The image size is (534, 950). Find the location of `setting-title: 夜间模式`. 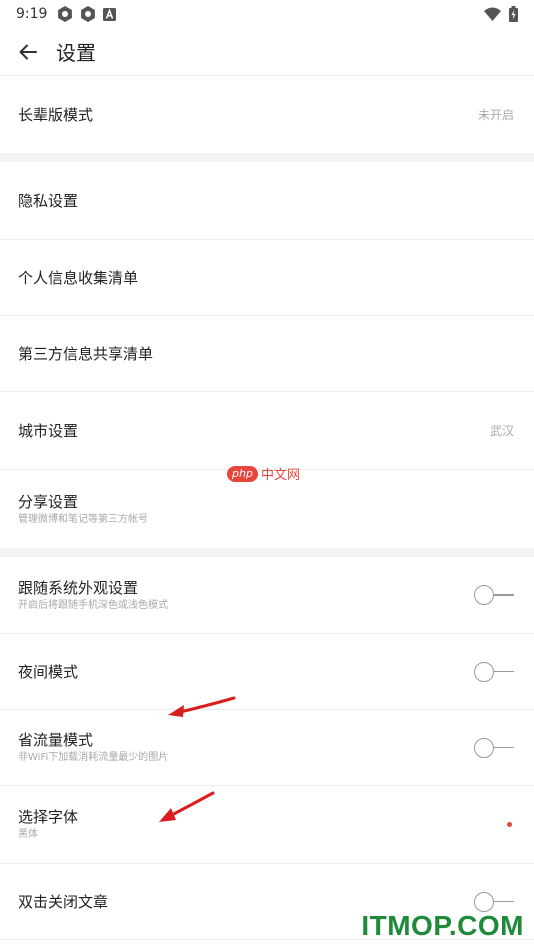

setting-title: 夜间模式 is located at coordinates (48, 671).